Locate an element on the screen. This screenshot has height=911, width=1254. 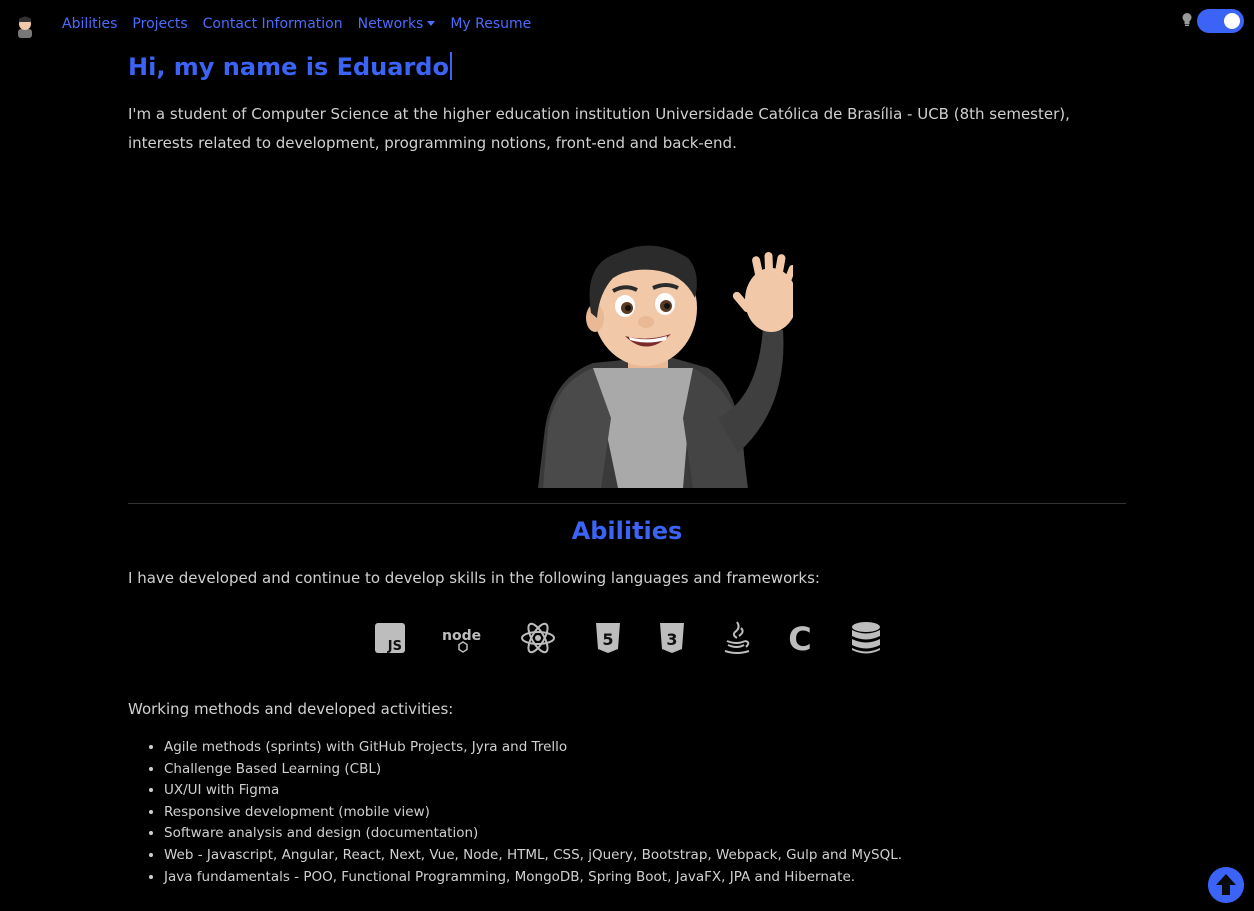
nav-link-my-resume: My Resume is located at coordinates (490, 24).